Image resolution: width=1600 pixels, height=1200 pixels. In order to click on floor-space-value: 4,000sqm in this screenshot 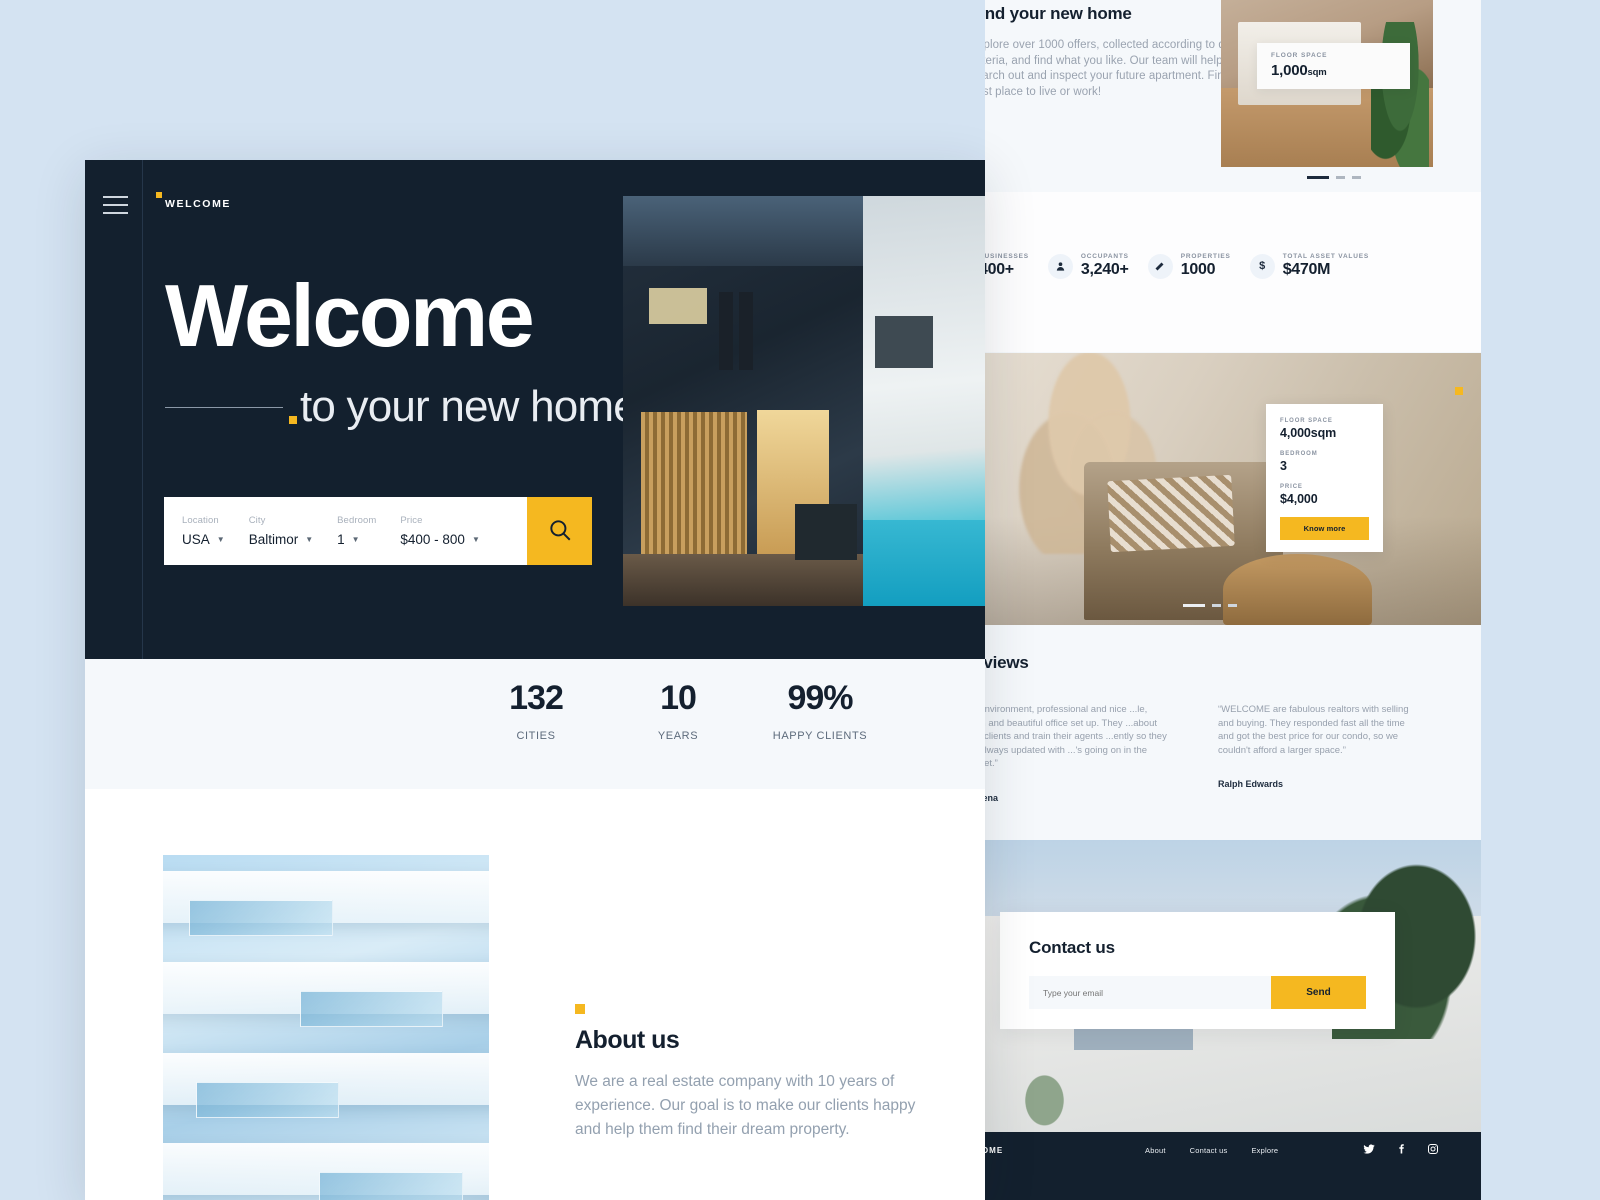, I will do `click(1308, 433)`.